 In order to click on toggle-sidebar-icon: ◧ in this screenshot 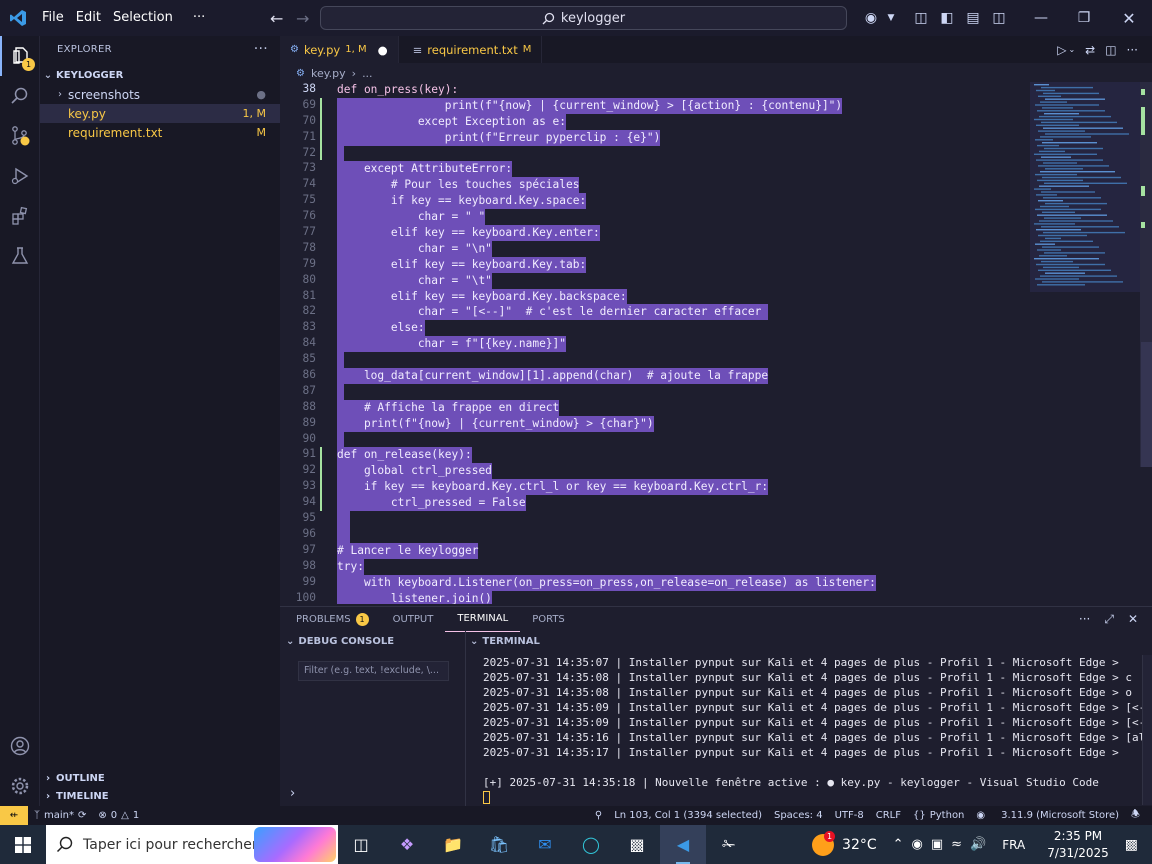, I will do `click(947, 18)`.